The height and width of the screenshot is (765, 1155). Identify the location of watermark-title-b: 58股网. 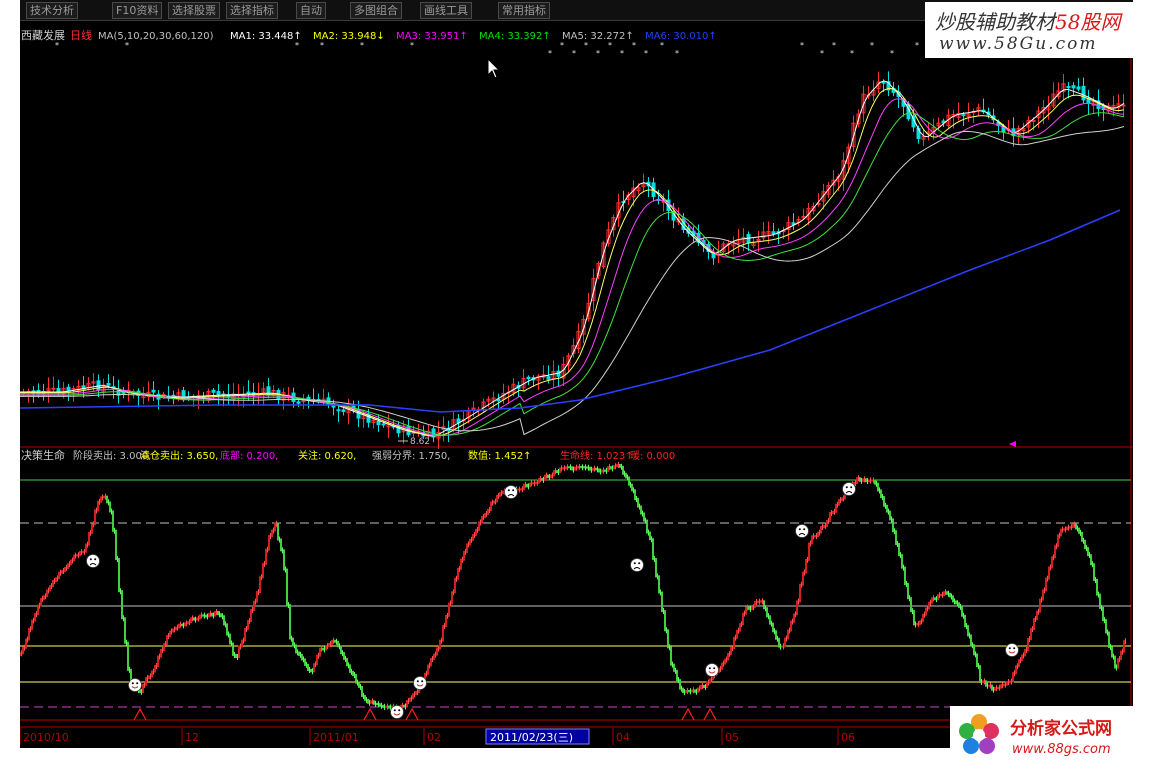
(1088, 22).